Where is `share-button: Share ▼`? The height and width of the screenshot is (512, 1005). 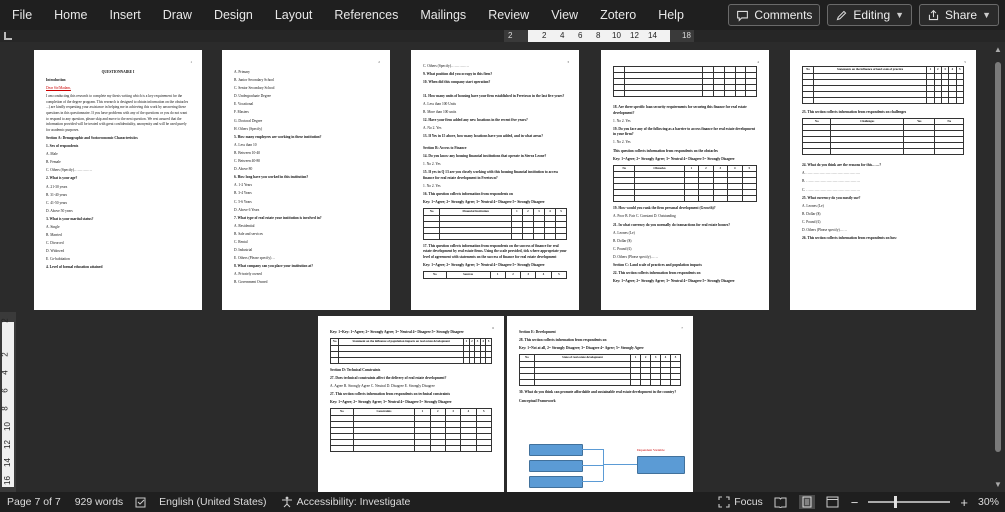
share-button: Share ▼ is located at coordinates (959, 15).